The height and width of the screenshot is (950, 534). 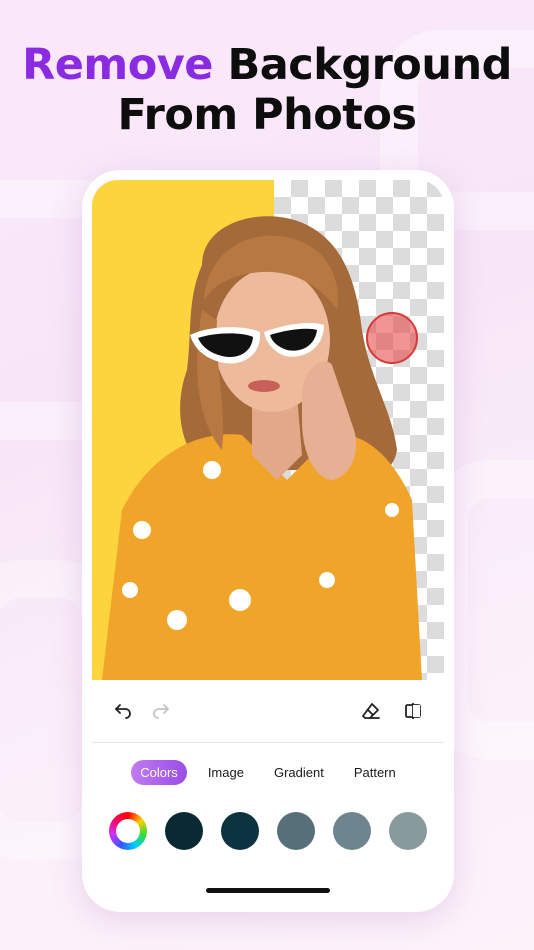 I want to click on redo-icon, so click(x=161, y=711).